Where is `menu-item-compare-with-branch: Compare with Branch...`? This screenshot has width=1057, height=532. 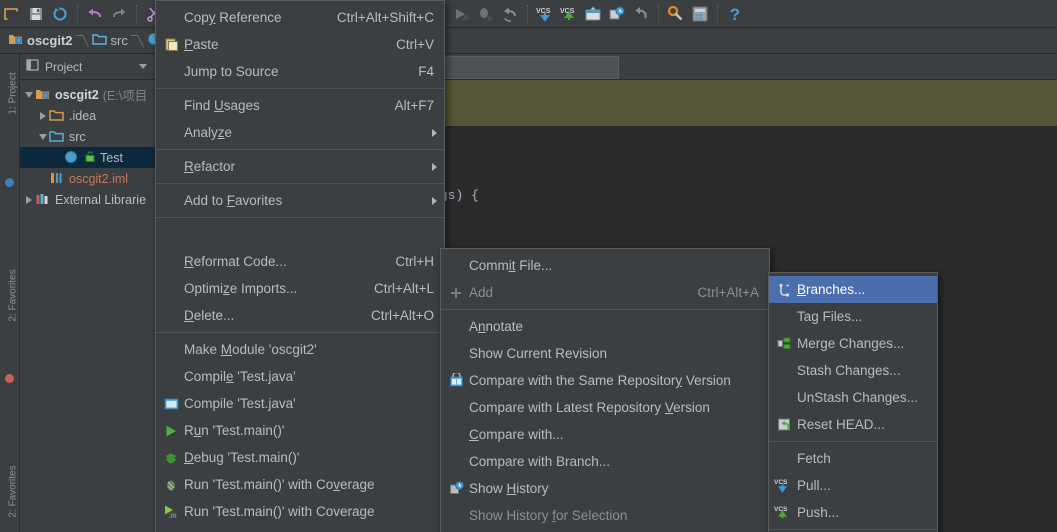 menu-item-compare-with-branch: Compare with Branch... is located at coordinates (605, 461).